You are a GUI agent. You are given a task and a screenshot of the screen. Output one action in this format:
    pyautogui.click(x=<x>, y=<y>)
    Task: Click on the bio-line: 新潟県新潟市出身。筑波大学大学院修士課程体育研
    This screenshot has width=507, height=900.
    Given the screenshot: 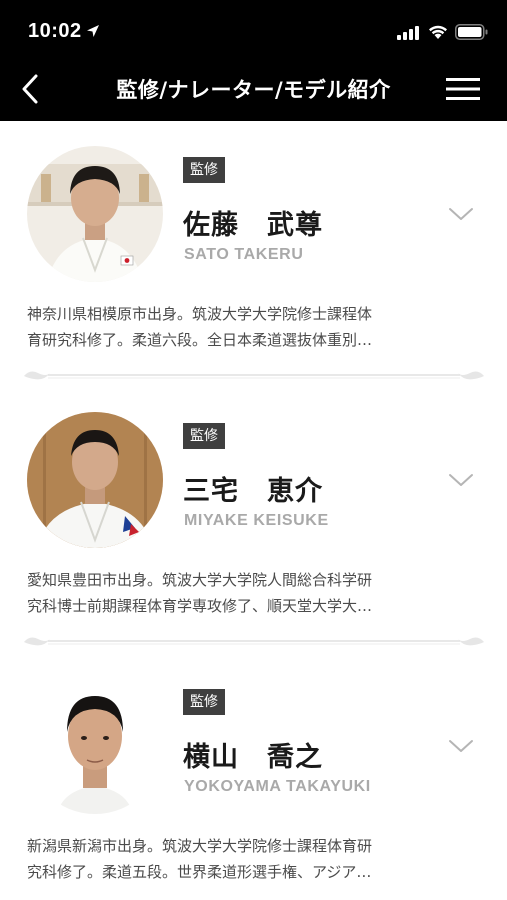 What is the action you would take?
    pyautogui.click(x=200, y=846)
    